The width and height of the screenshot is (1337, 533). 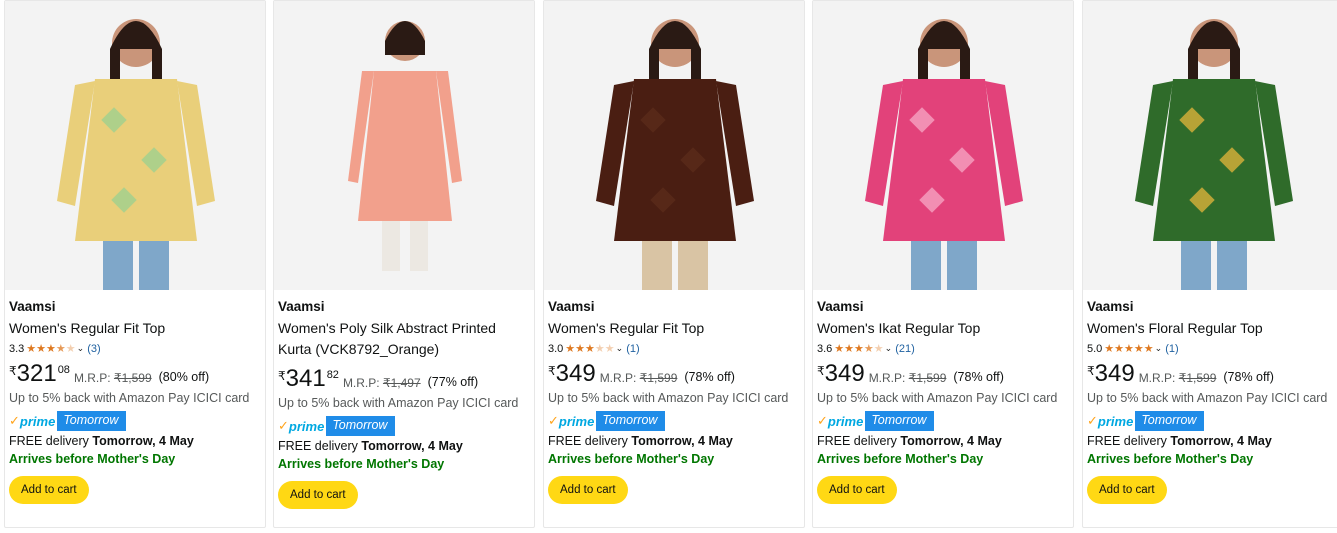 I want to click on price-fraction: 08, so click(x=63, y=370).